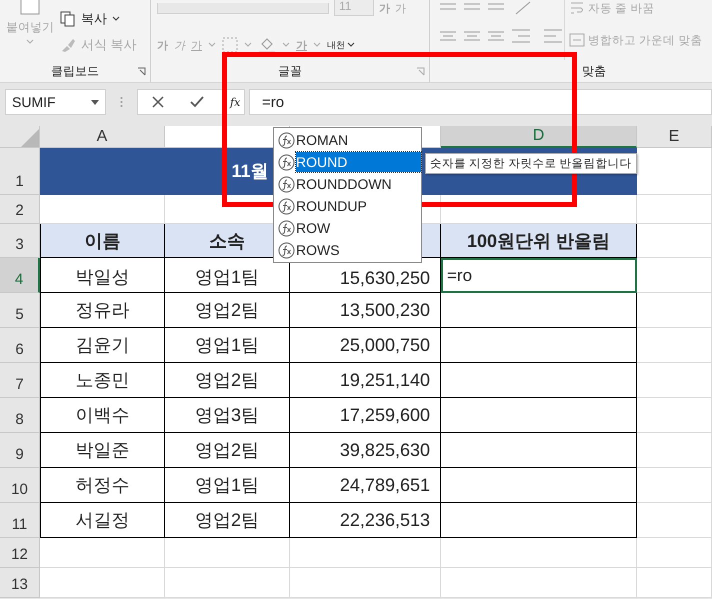 The height and width of the screenshot is (599, 712). What do you see at coordinates (227, 415) in the screenshot?
I see `table-cell: 영업3팀` at bounding box center [227, 415].